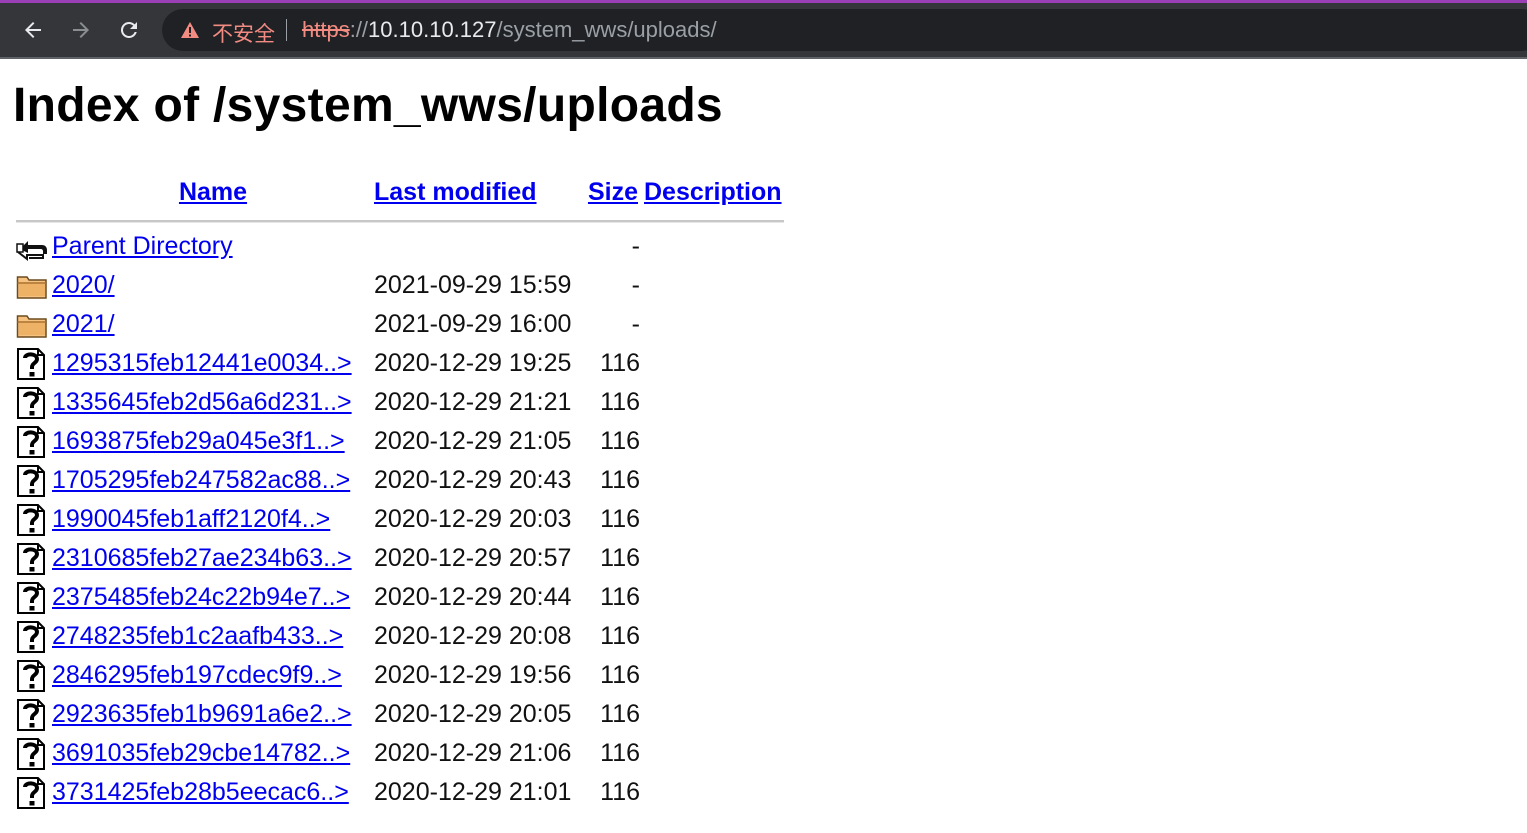 The image size is (1527, 833). What do you see at coordinates (243, 33) in the screenshot?
I see `not-secure-label: 不安全` at bounding box center [243, 33].